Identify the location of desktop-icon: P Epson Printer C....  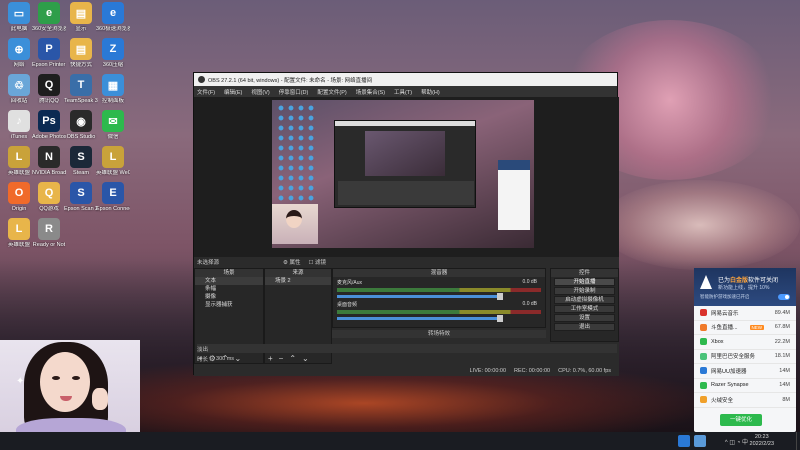
(49, 53).